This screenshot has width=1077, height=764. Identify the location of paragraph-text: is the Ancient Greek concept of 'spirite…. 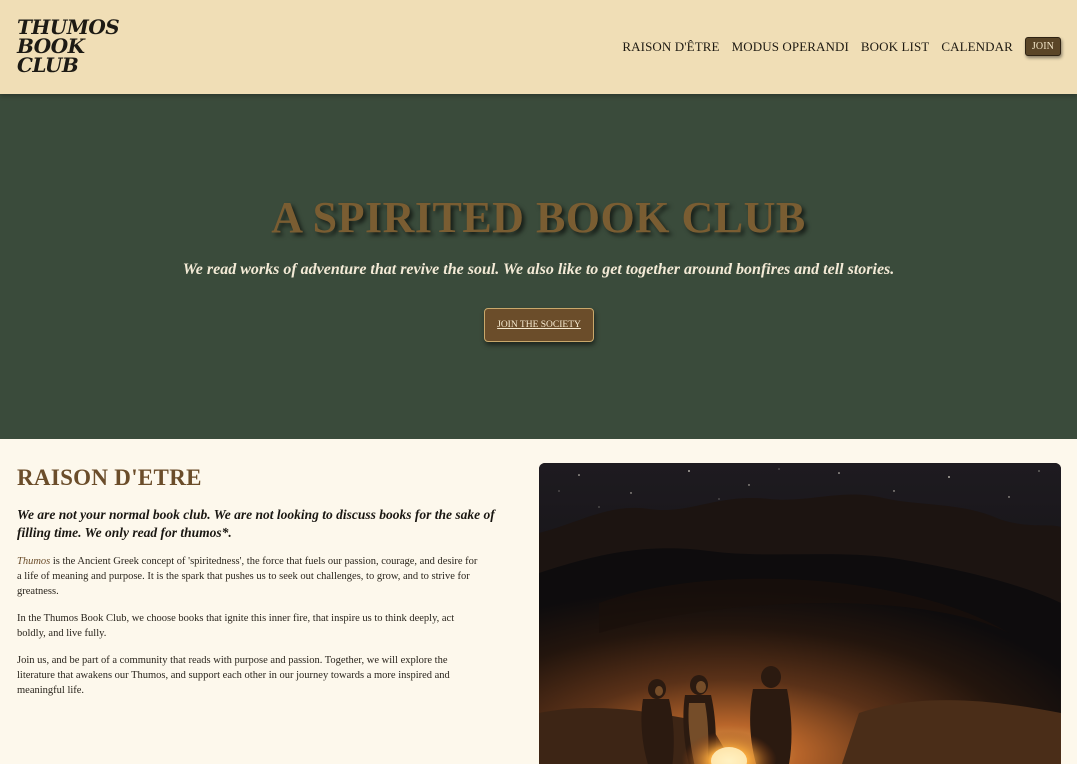
(247, 576).